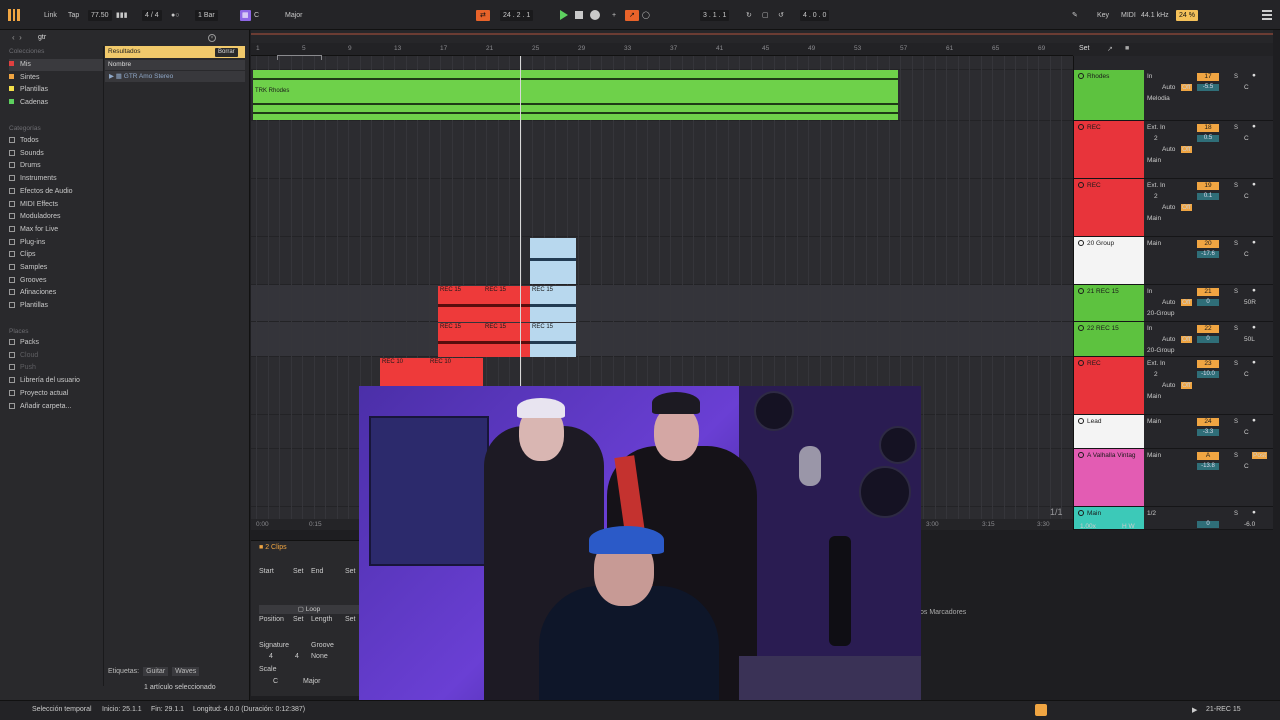 This screenshot has height=720, width=1280. Describe the element at coordinates (299, 57) in the screenshot. I see `loop-brace` at that location.